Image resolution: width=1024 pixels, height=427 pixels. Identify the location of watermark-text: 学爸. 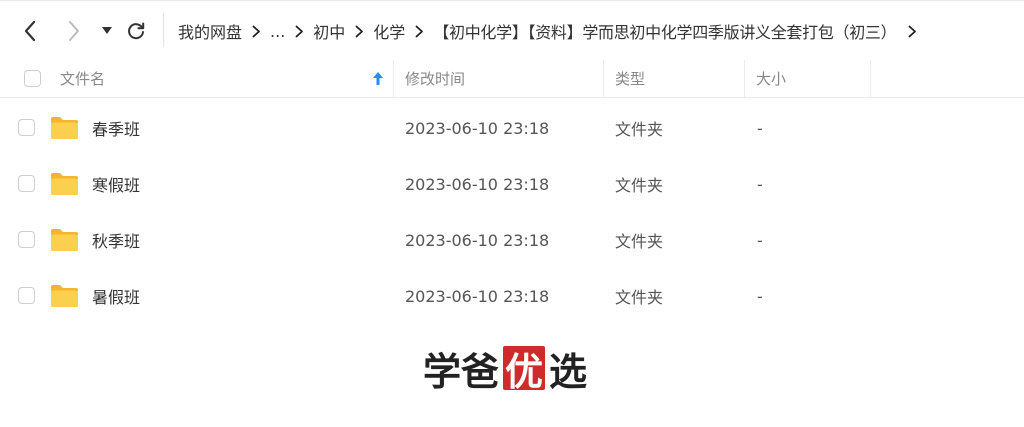
(461, 371).